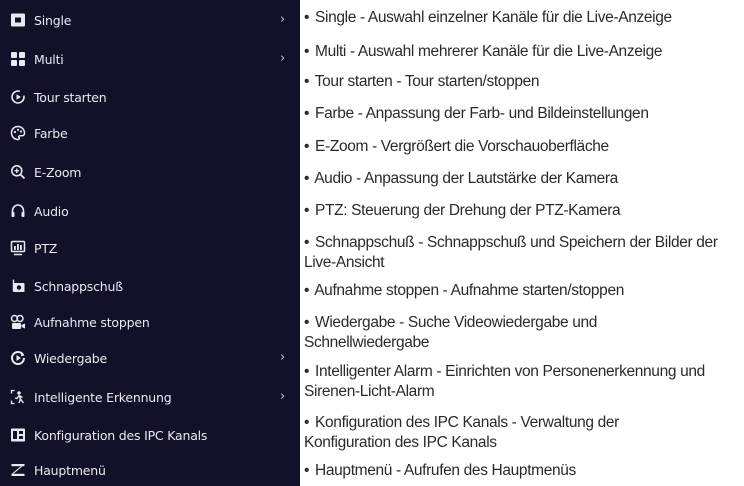  What do you see at coordinates (18, 211) in the screenshot?
I see `headphones-icon` at bounding box center [18, 211].